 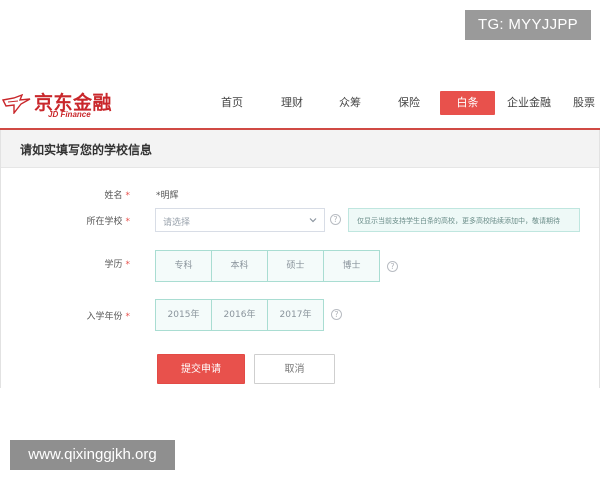 What do you see at coordinates (392, 266) in the screenshot?
I see `degree-help-icon: ?` at bounding box center [392, 266].